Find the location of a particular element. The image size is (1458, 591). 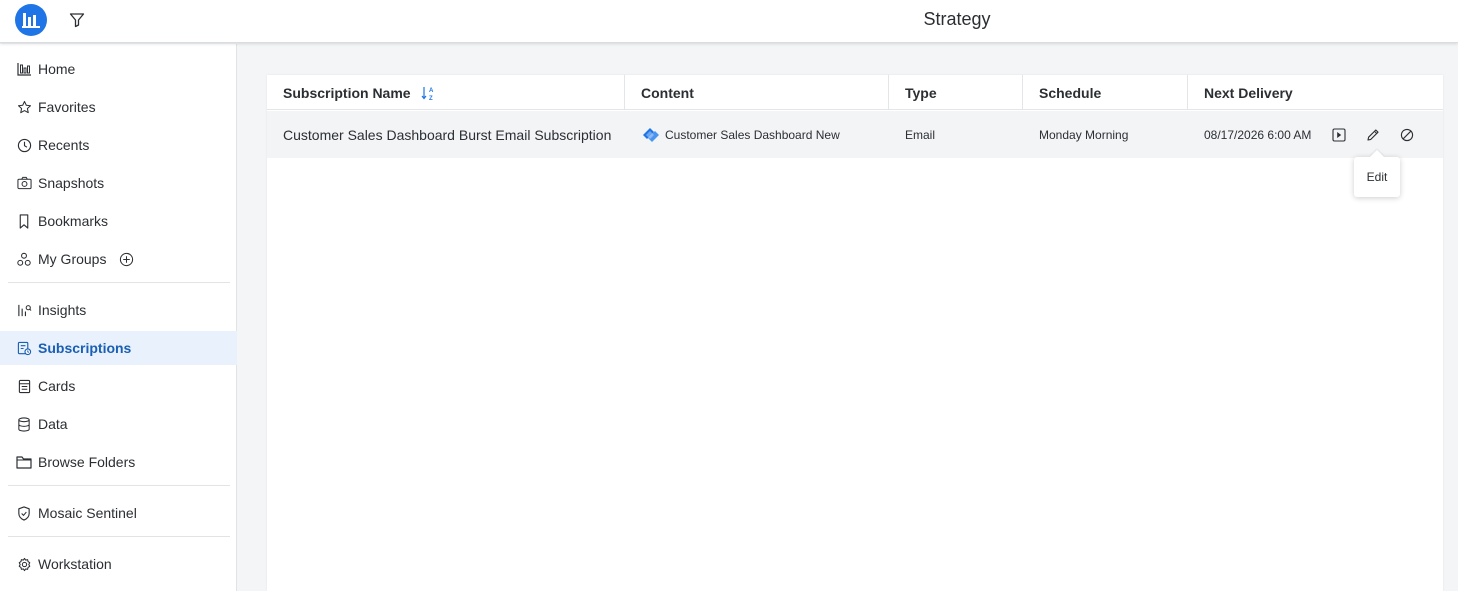

cards-icon is located at coordinates (24, 386).